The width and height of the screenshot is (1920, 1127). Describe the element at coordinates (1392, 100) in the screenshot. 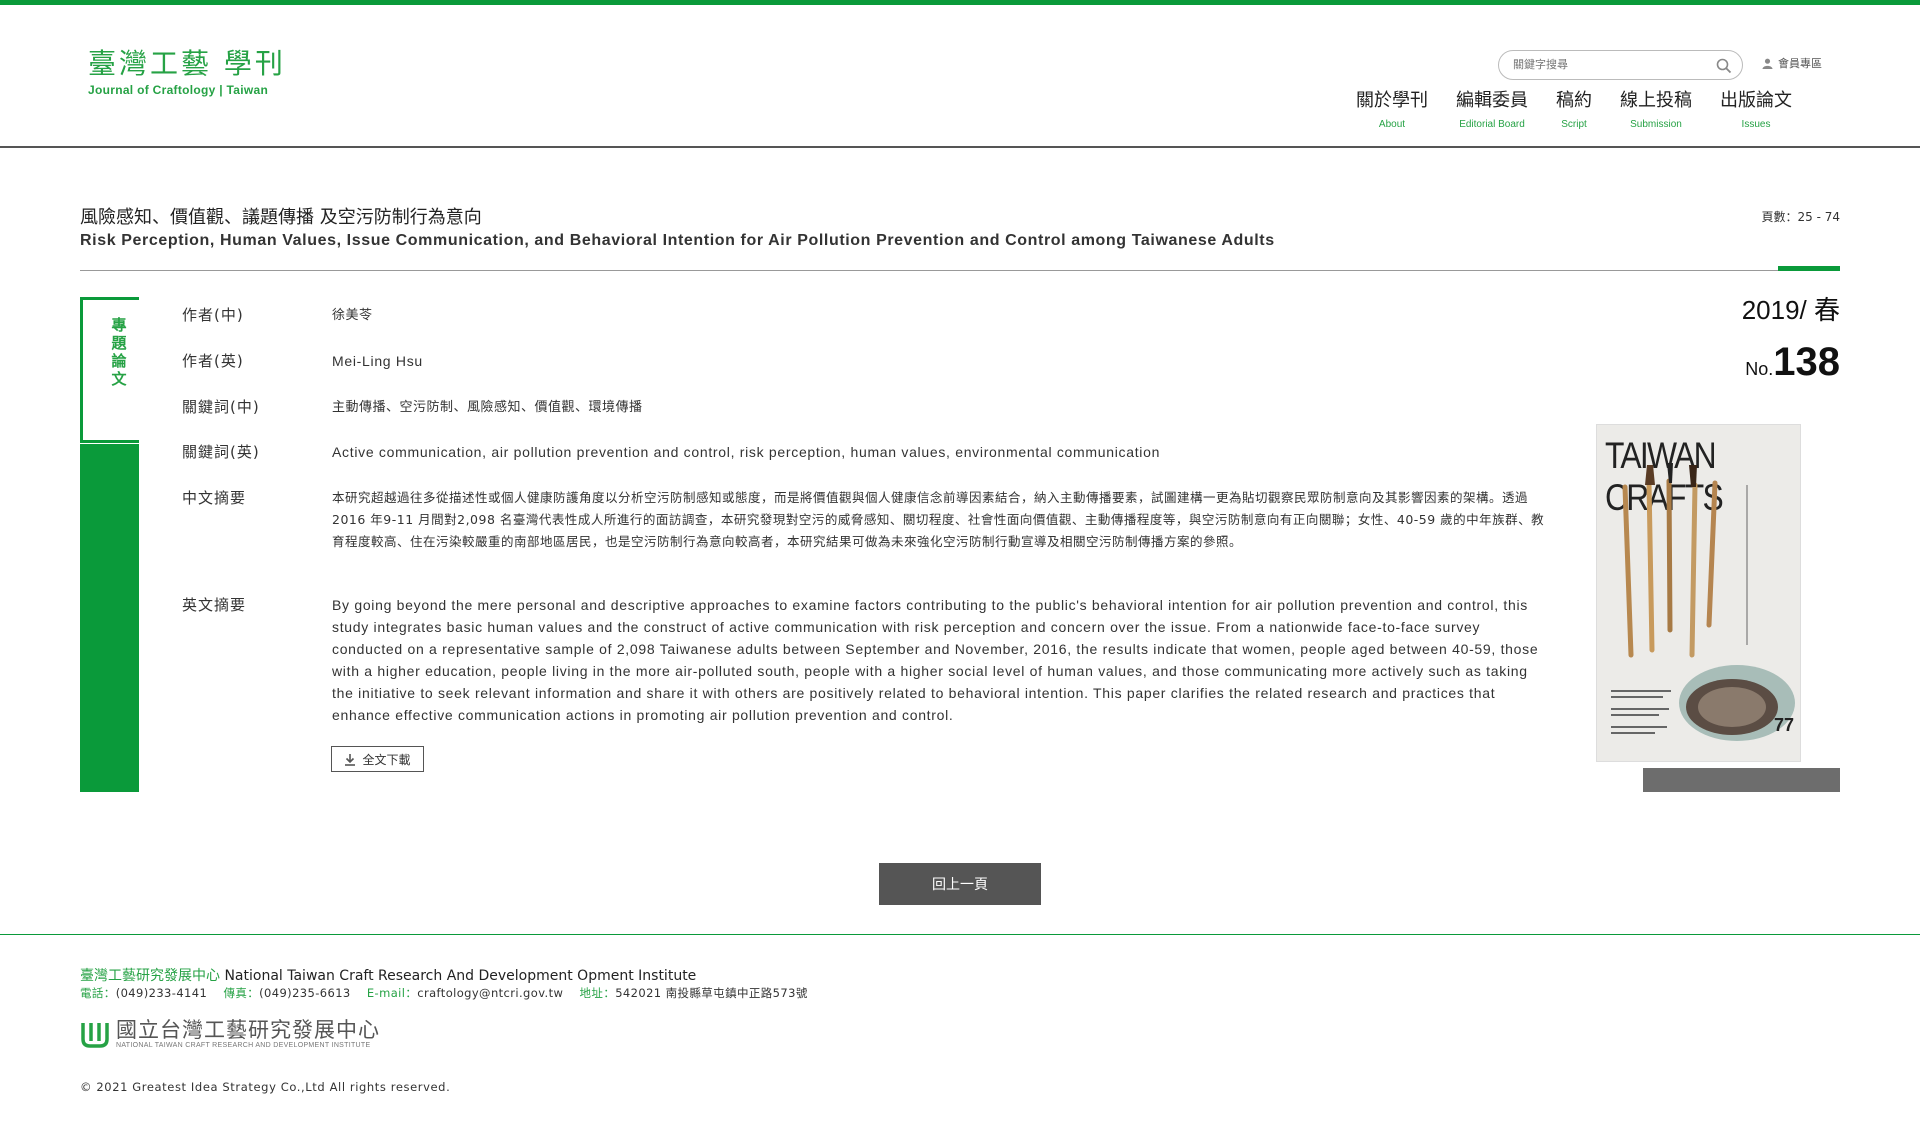

I see `nav-about-label: 關於學刊` at that location.